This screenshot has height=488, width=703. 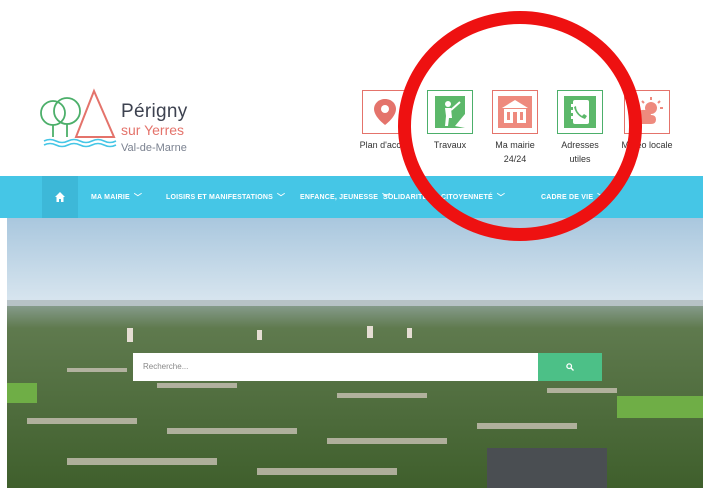 I want to click on nav-item-enfance: ENFANCE, JEUNESSE ﹀, so click(x=345, y=197).